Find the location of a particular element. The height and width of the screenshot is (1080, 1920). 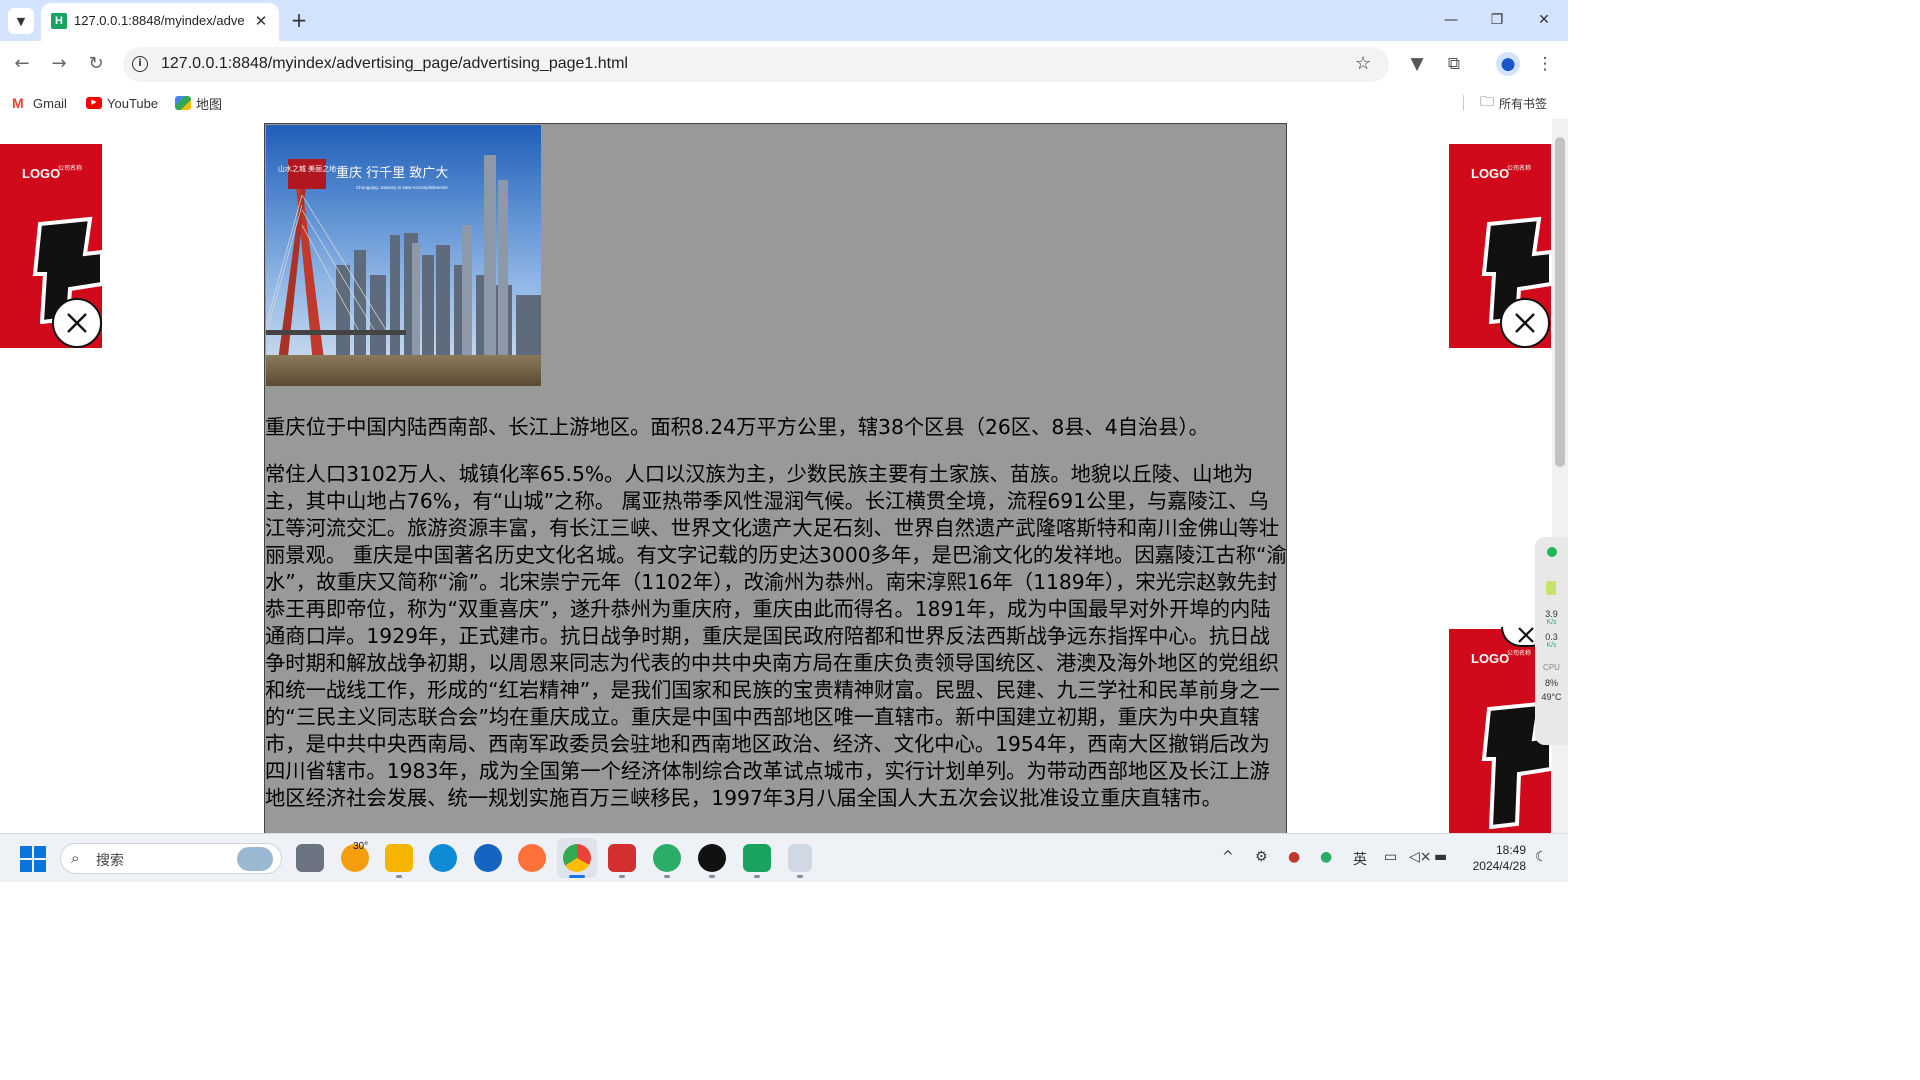

network-icon: ▭ is located at coordinates (1390, 857).